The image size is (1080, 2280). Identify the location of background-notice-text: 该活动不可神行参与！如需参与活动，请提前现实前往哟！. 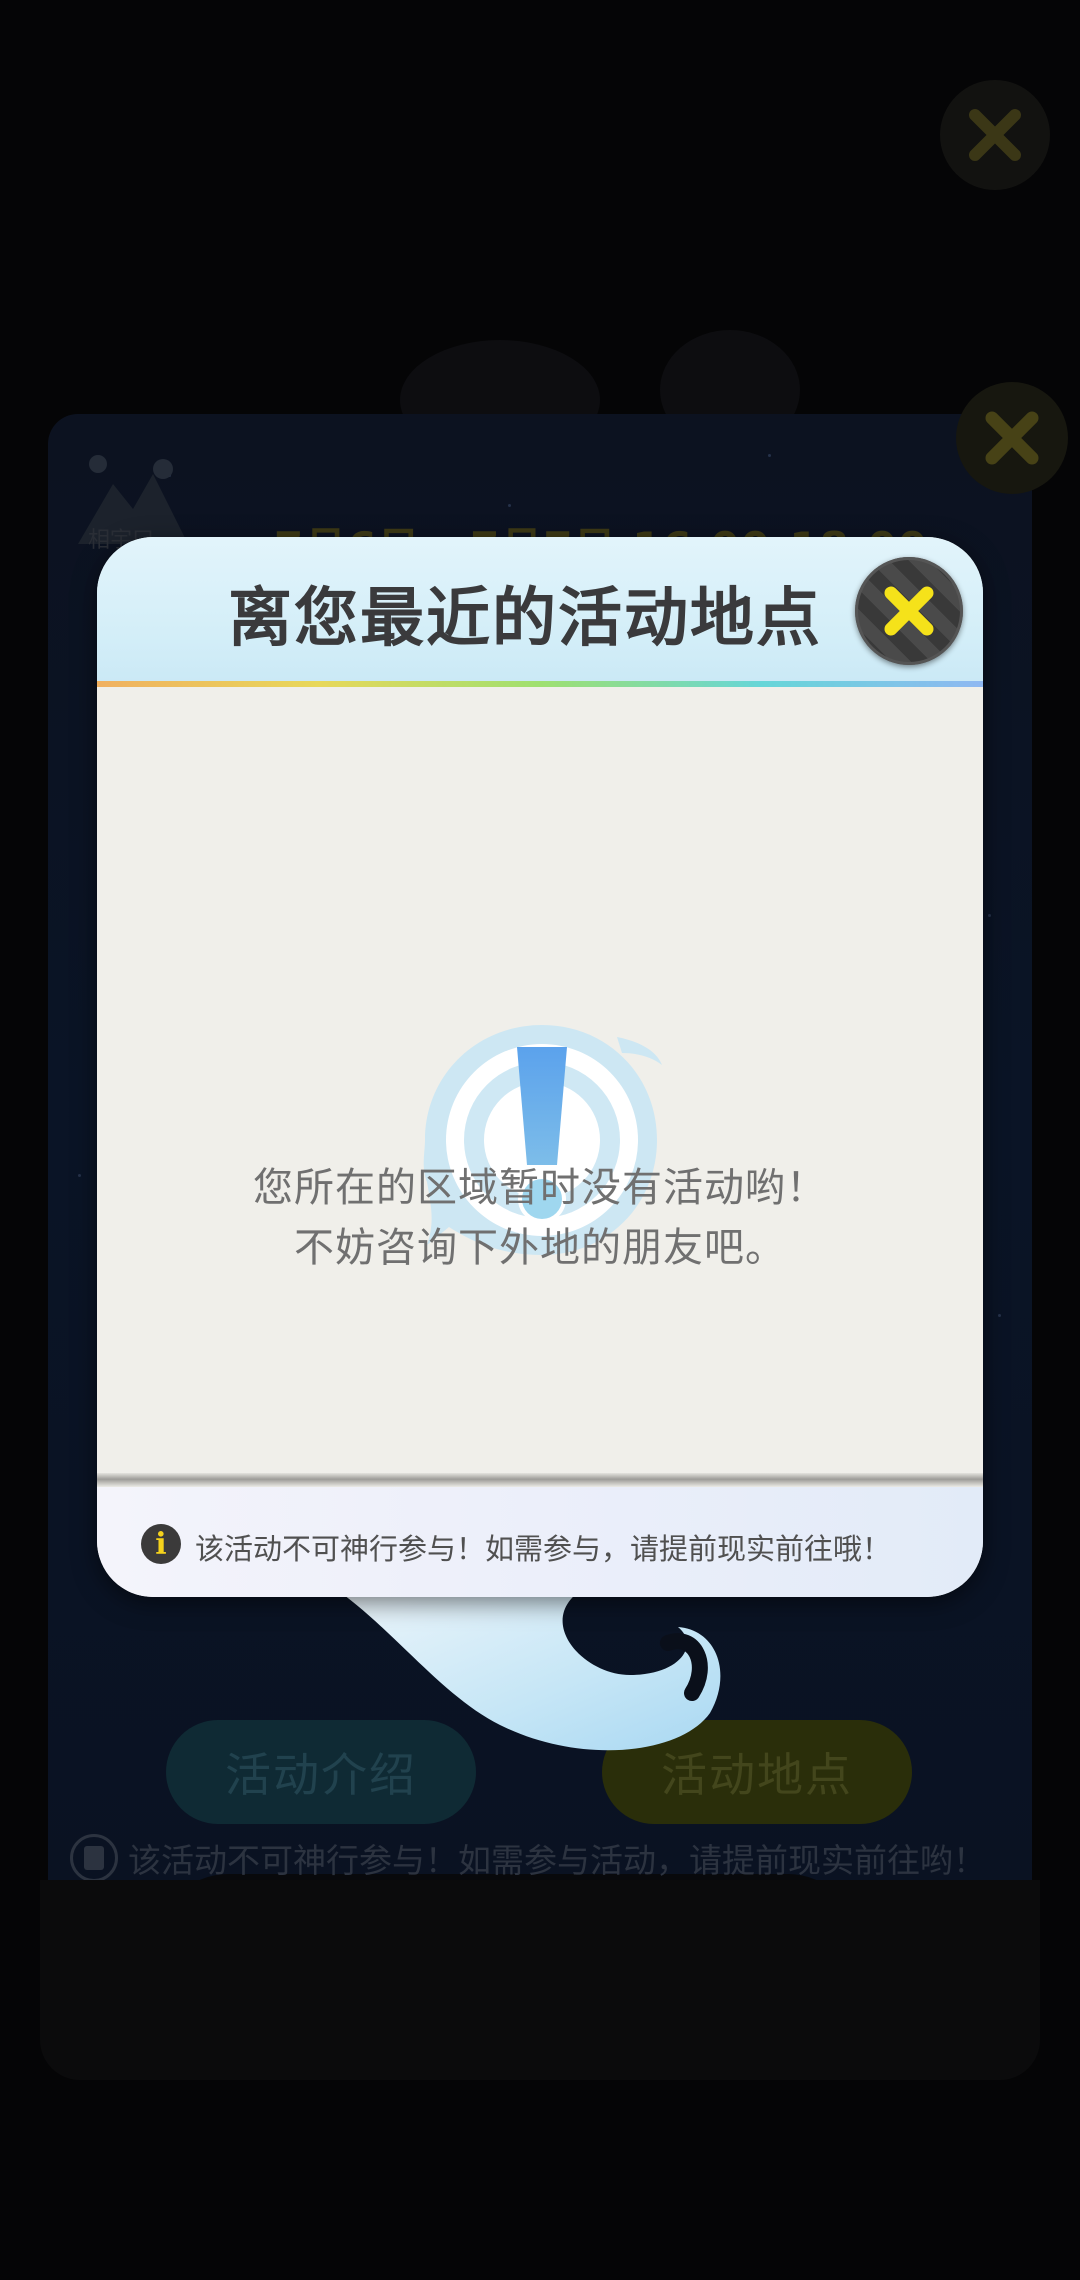
(557, 1860).